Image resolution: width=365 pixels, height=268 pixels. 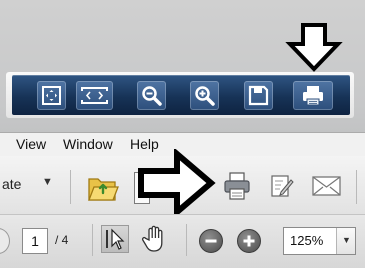 What do you see at coordinates (88, 144) in the screenshot?
I see `menu-item-window: Window` at bounding box center [88, 144].